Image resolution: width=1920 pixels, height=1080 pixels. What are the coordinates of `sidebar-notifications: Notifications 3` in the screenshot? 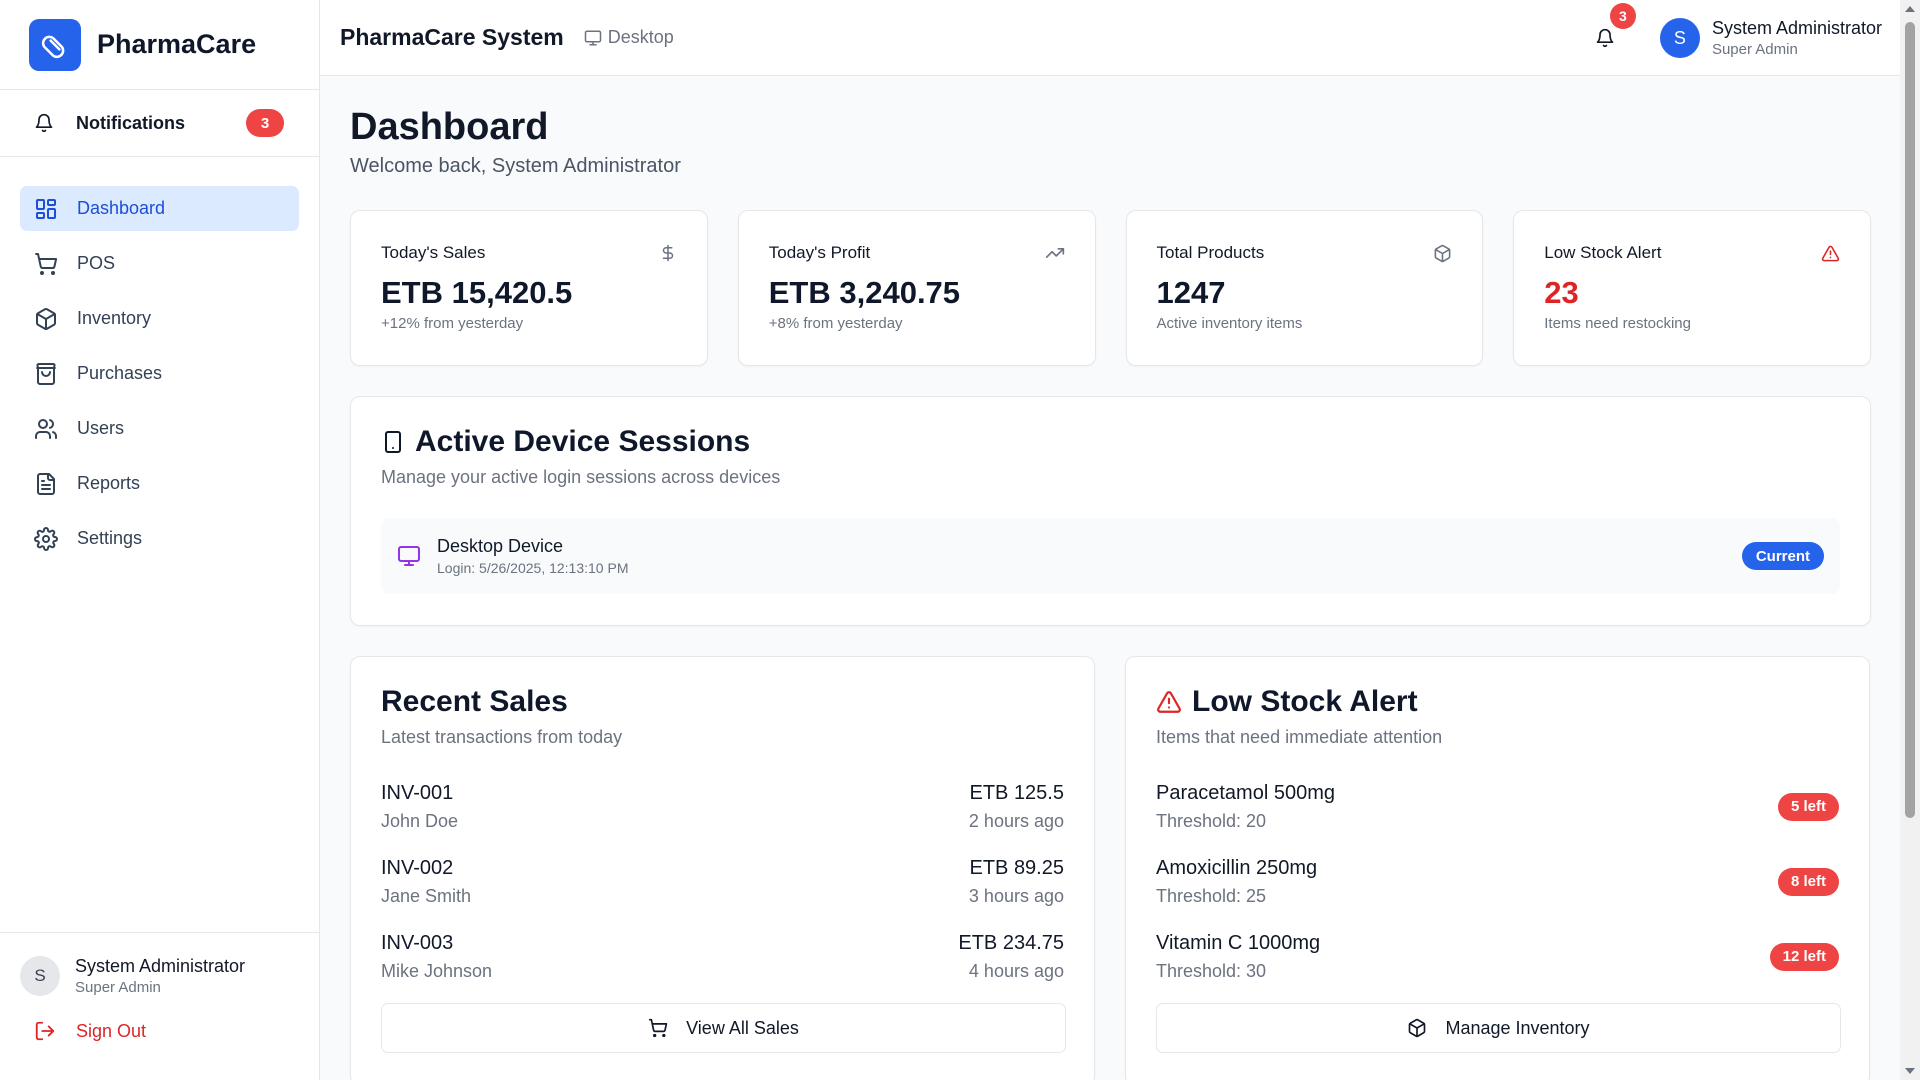 It's located at (159, 123).